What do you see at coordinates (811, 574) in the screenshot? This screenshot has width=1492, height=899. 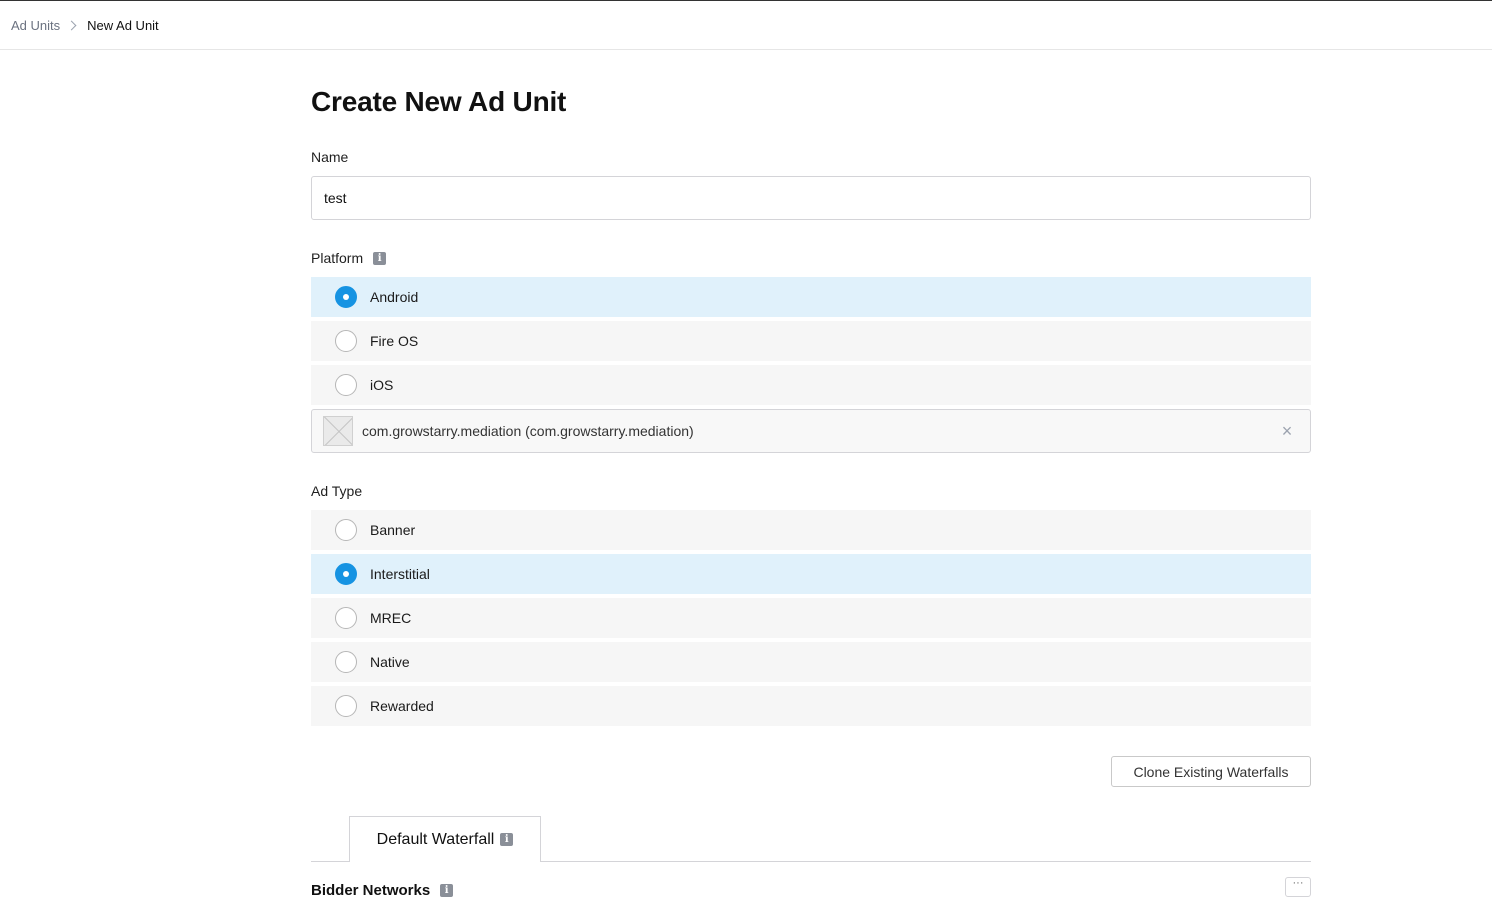 I see `ad-type-option-interstitial: Interstitial` at bounding box center [811, 574].